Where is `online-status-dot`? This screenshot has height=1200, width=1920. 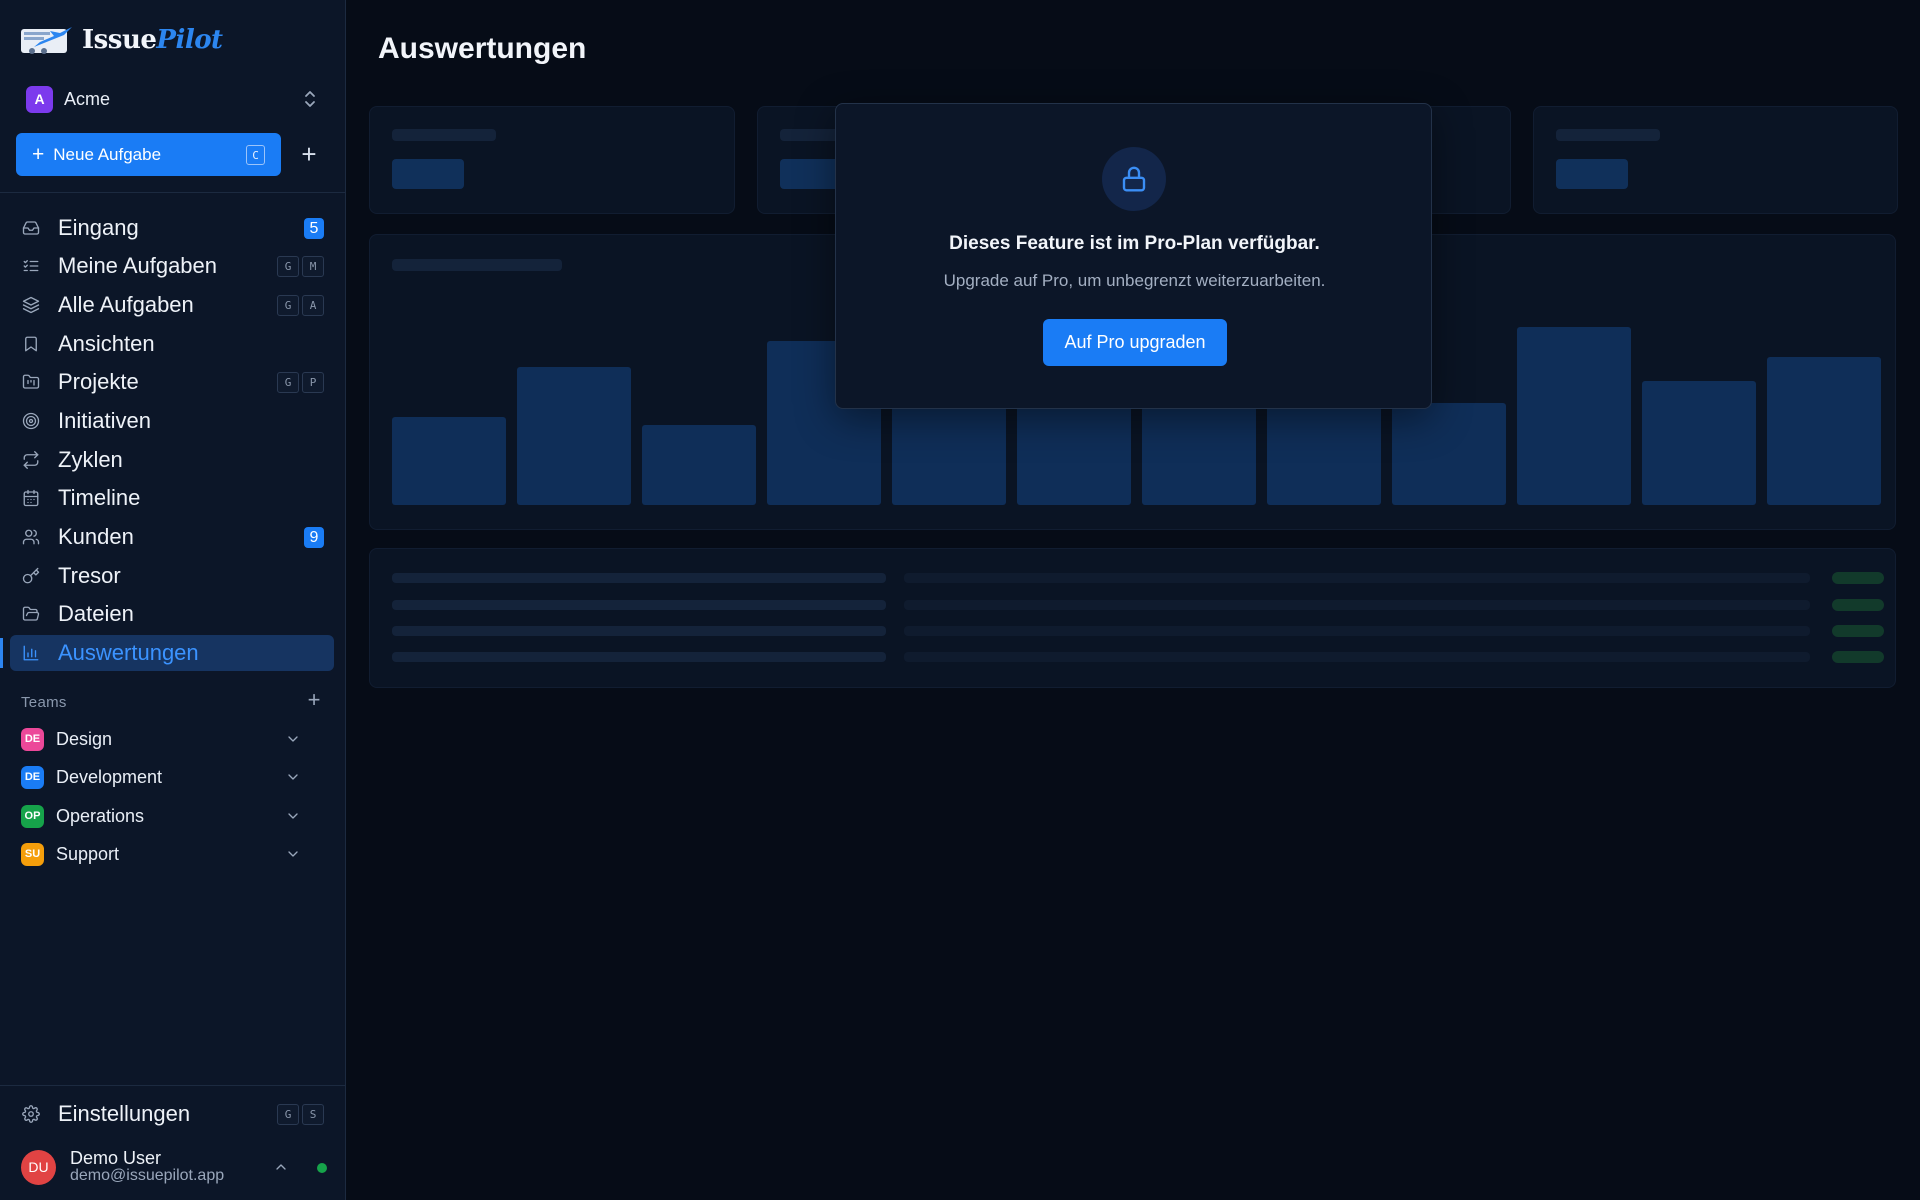 online-status-dot is located at coordinates (322, 1168).